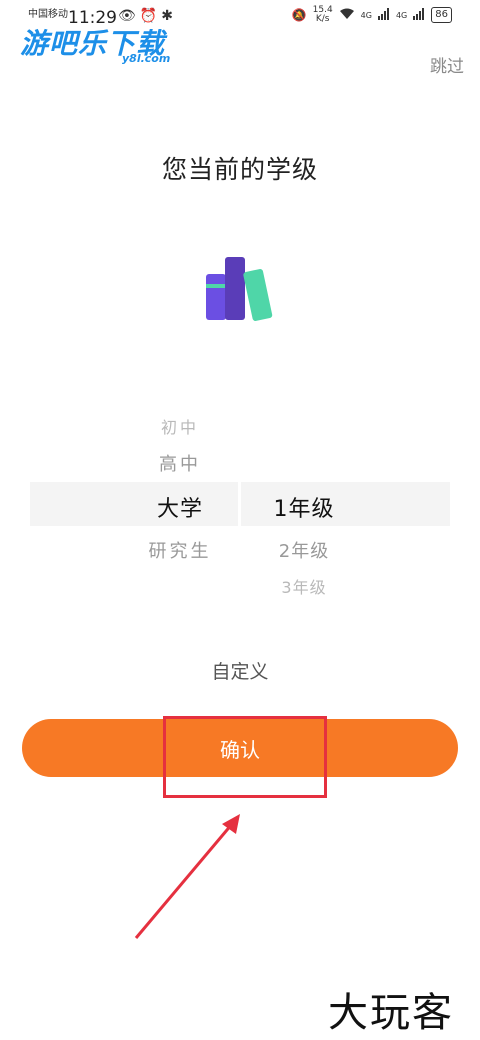 This screenshot has width=480, height=1040. What do you see at coordinates (240, 670) in the screenshot?
I see `custom-link: 自定义` at bounding box center [240, 670].